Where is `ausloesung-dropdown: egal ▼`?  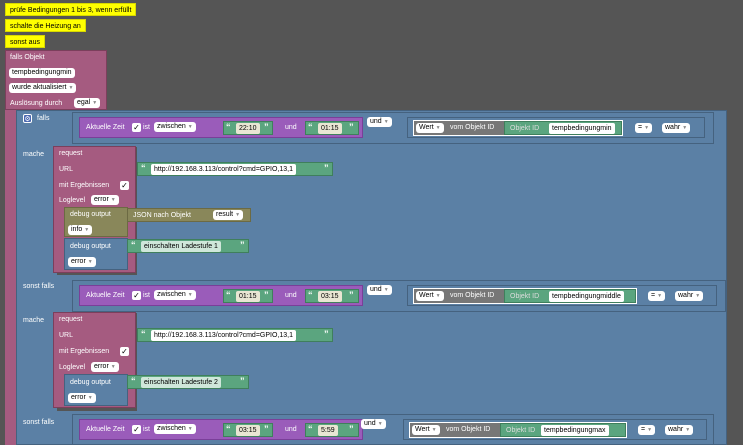 ausloesung-dropdown: egal ▼ is located at coordinates (87, 103).